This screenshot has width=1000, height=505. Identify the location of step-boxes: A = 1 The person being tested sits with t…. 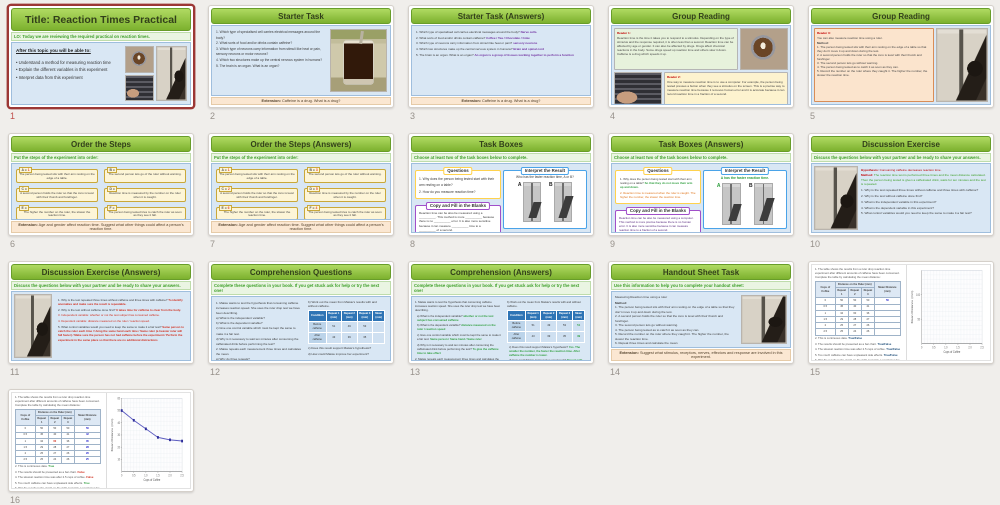
(101, 191).